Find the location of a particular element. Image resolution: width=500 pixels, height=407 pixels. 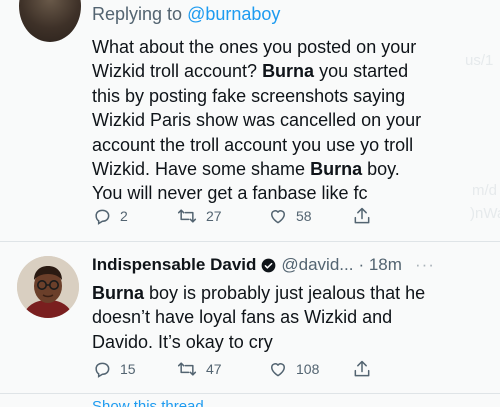

avatar-portrait is located at coordinates (48, 287).